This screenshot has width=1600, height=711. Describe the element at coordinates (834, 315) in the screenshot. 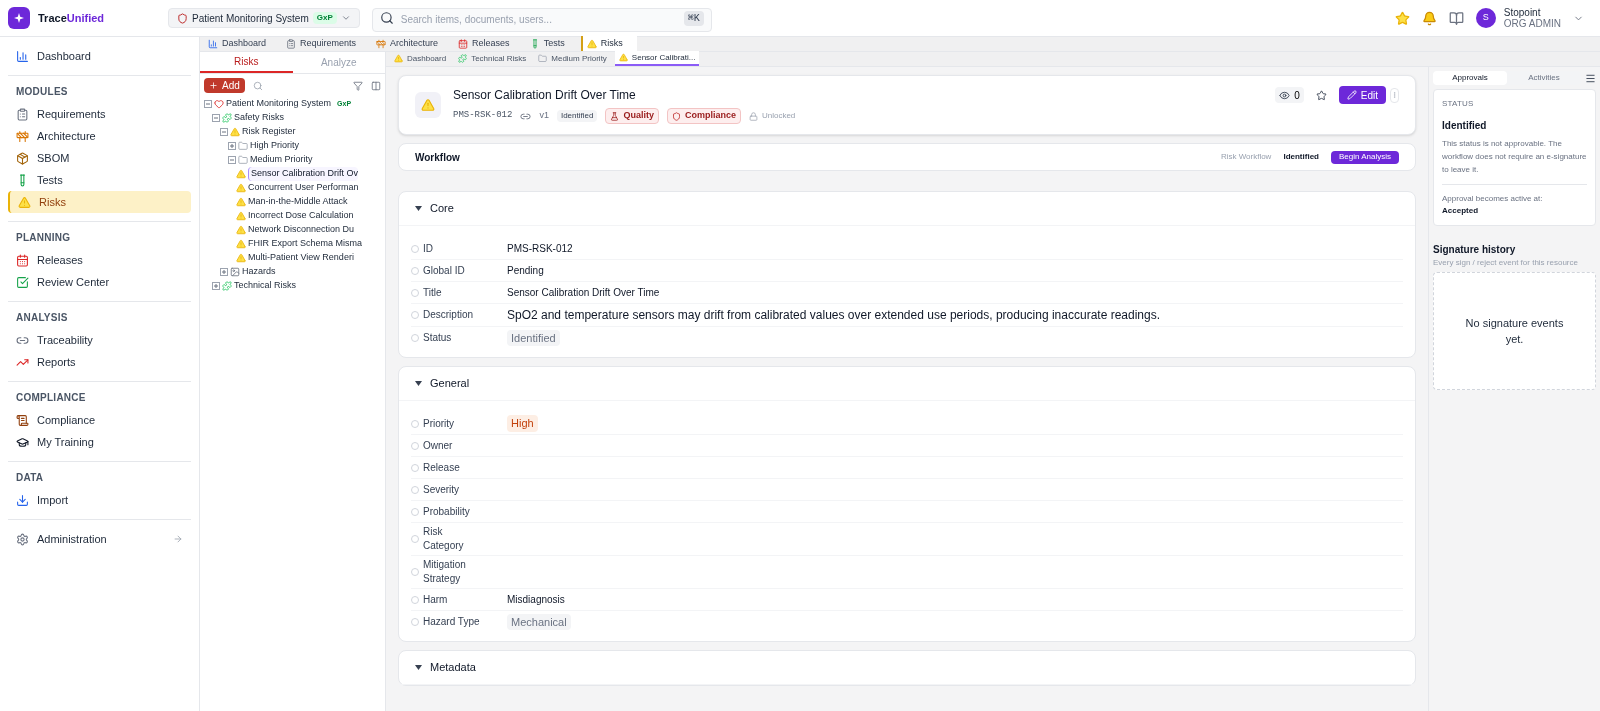

I see `field-value: SpO2 and temperature sensors may drift from calibrated values over extended use periods, producing inaccurate readings.` at that location.